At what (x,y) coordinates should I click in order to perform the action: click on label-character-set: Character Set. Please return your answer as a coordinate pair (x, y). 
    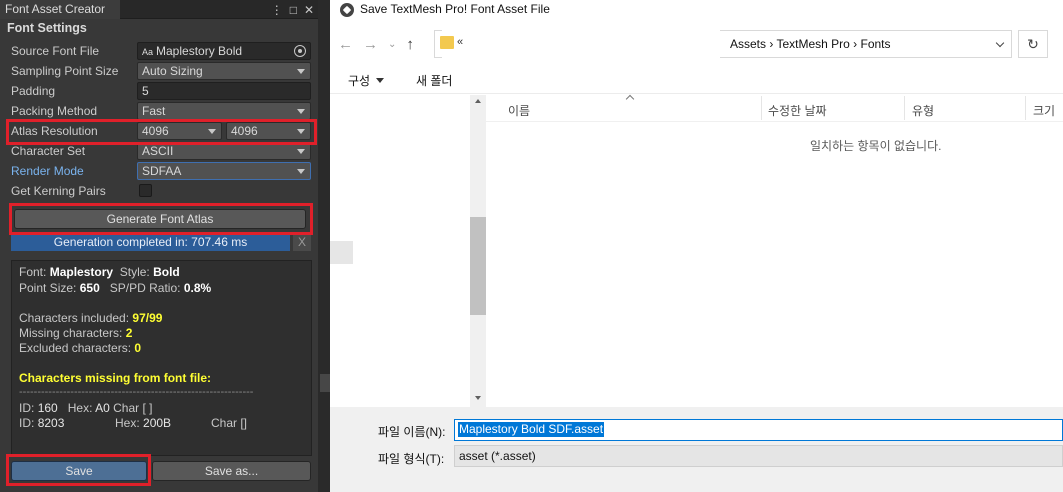
    Looking at the image, I should click on (48, 151).